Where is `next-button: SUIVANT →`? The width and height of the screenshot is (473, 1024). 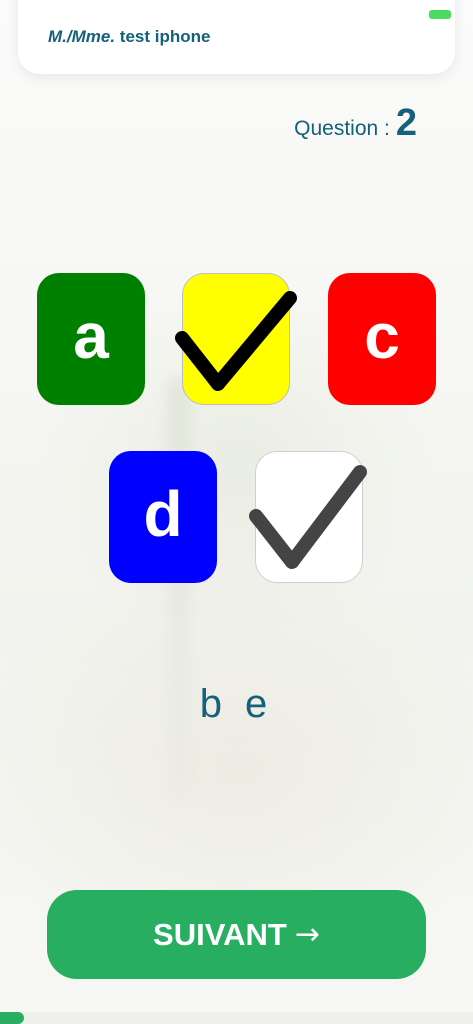
next-button: SUIVANT → is located at coordinates (236, 934).